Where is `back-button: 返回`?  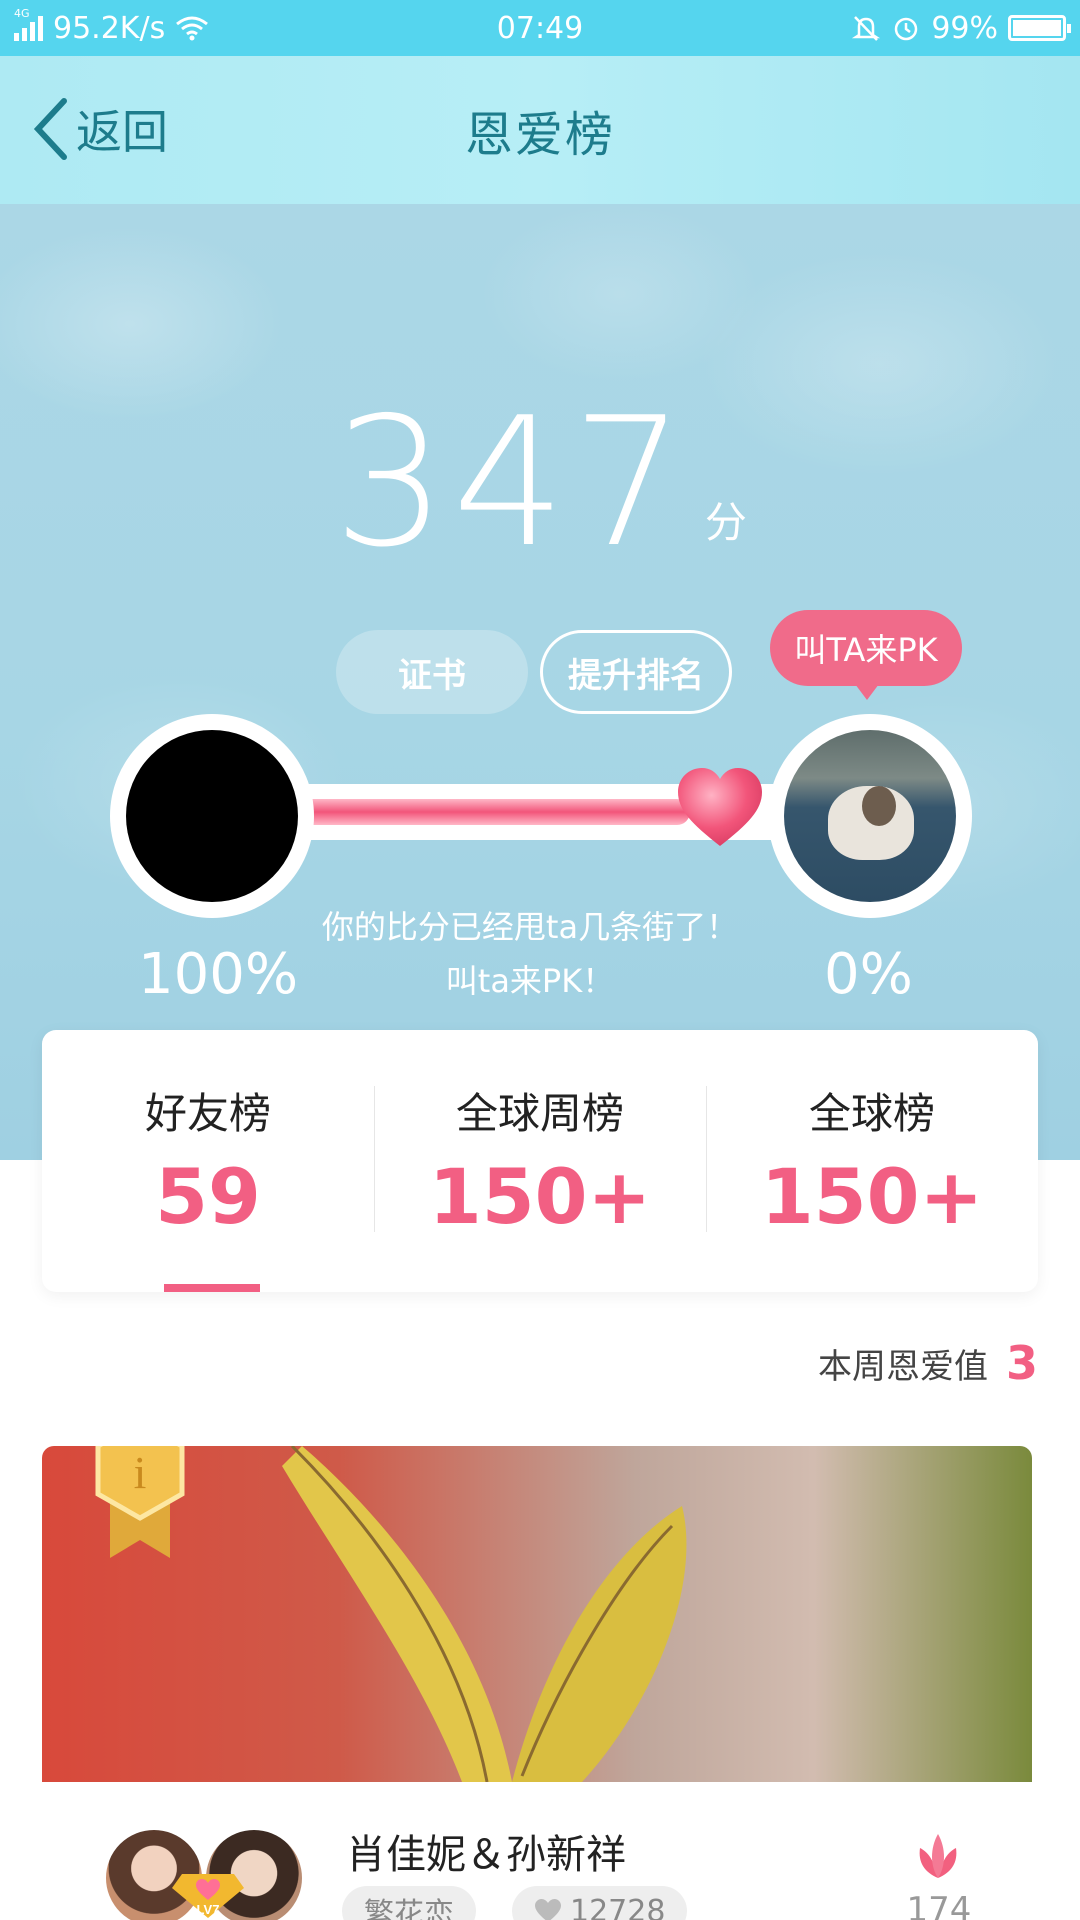
back-button: 返回 is located at coordinates (99, 129).